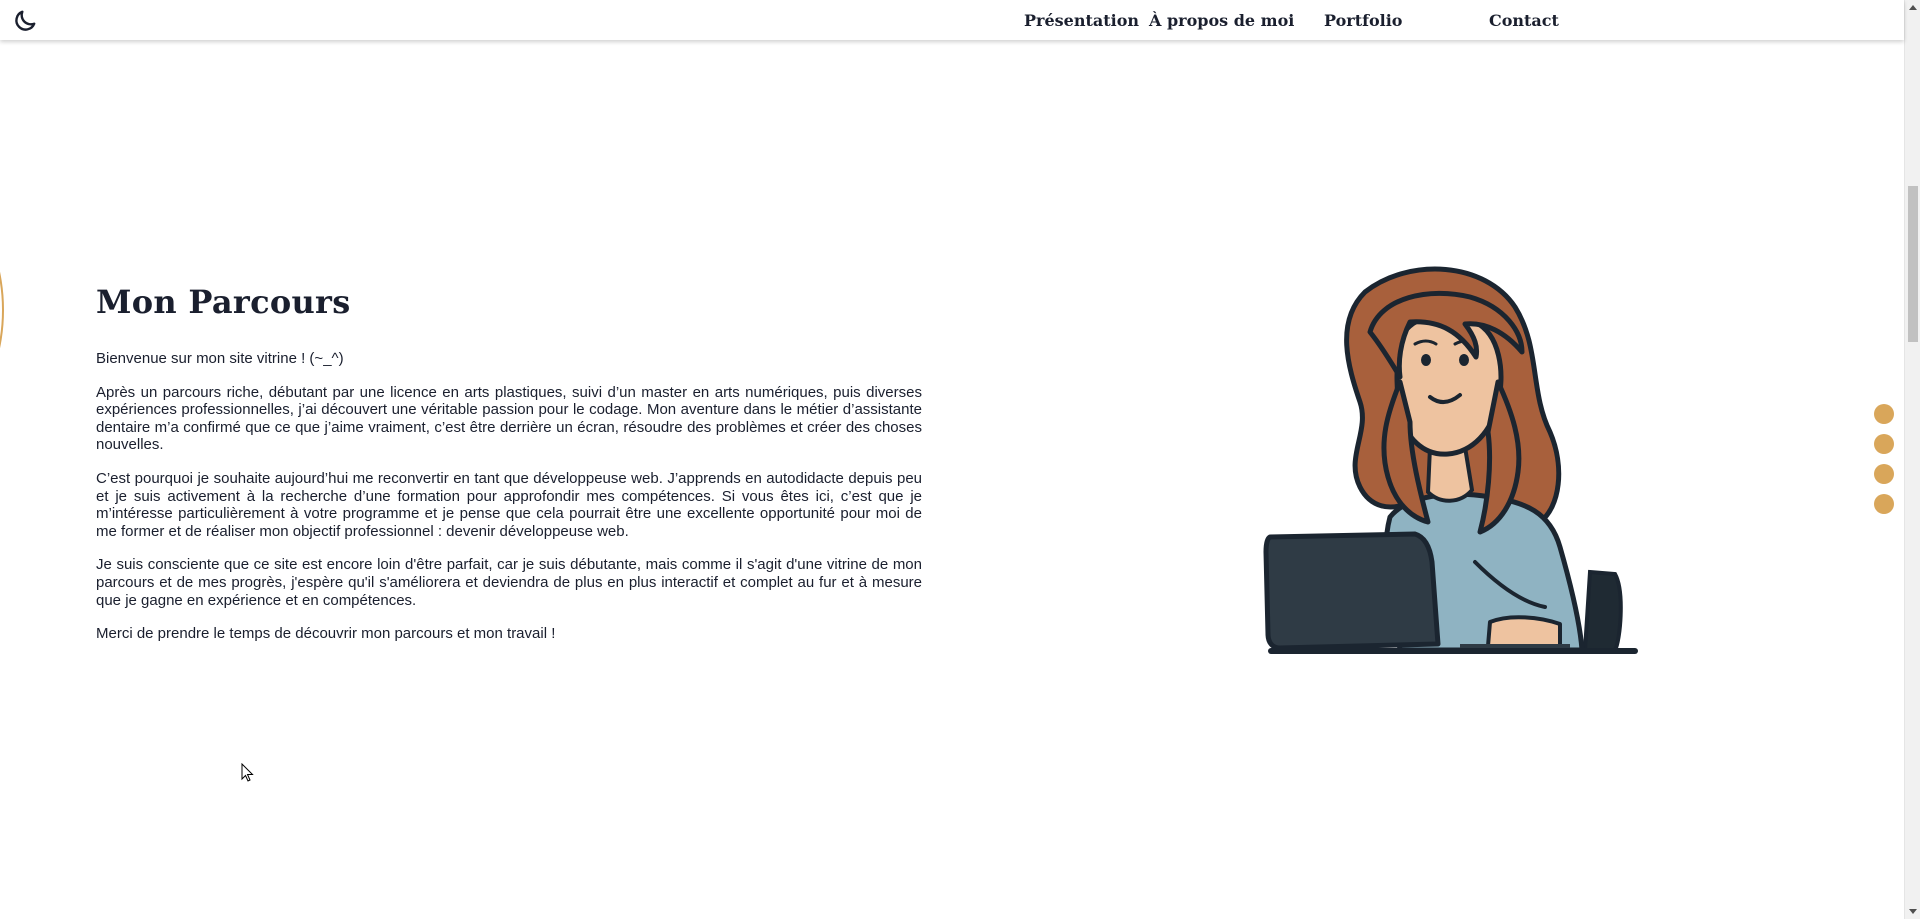 The height and width of the screenshot is (919, 1920). I want to click on section-title: Mon Parcours, so click(223, 302).